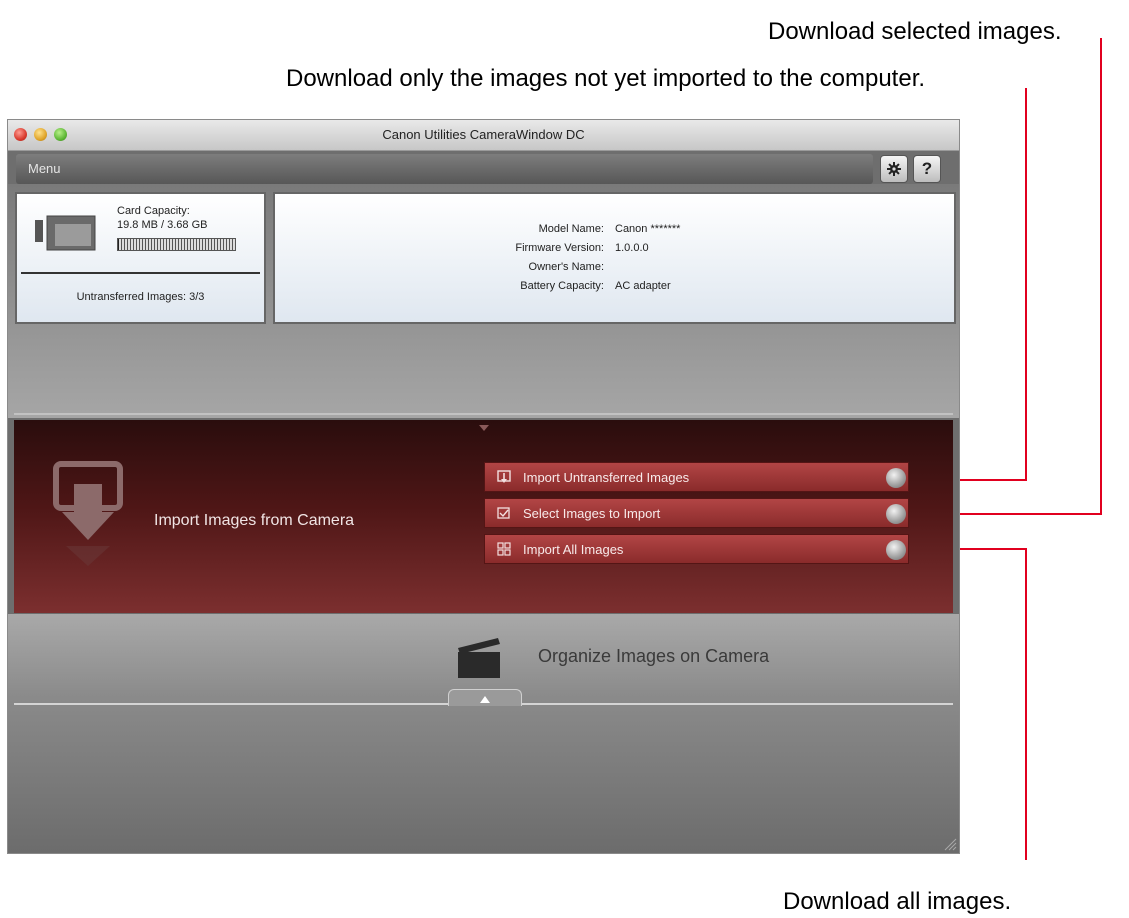  Describe the element at coordinates (696, 549) in the screenshot. I see `import-all-button: Import All Images` at that location.